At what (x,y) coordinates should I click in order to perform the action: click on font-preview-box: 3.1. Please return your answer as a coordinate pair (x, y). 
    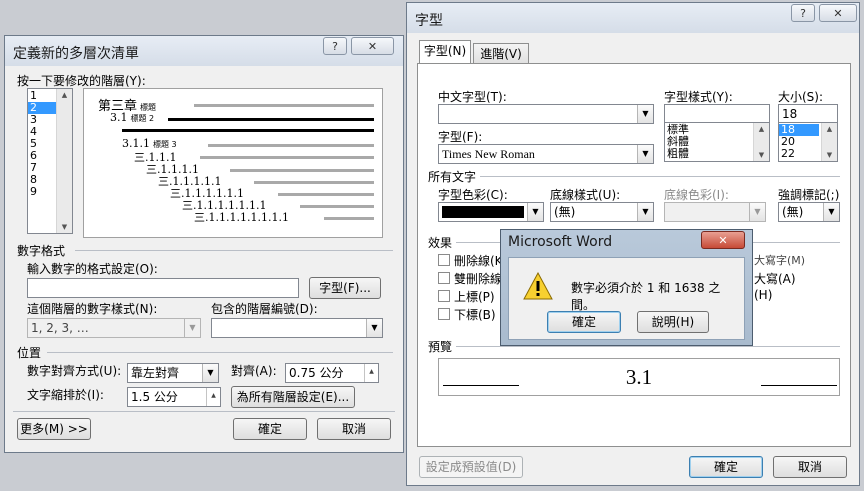
    Looking at the image, I should click on (639, 377).